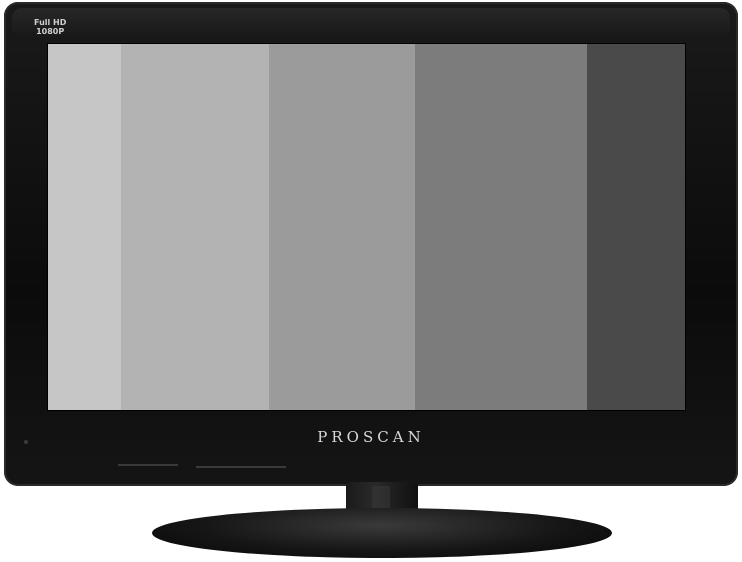  Describe the element at coordinates (50, 22) in the screenshot. I see `badge-line-1: Full HD` at that location.